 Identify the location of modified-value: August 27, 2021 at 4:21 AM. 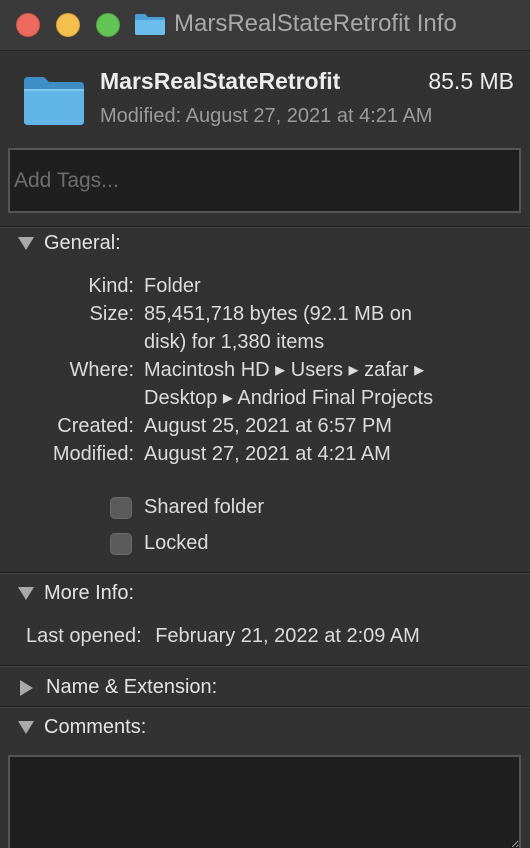
(267, 454).